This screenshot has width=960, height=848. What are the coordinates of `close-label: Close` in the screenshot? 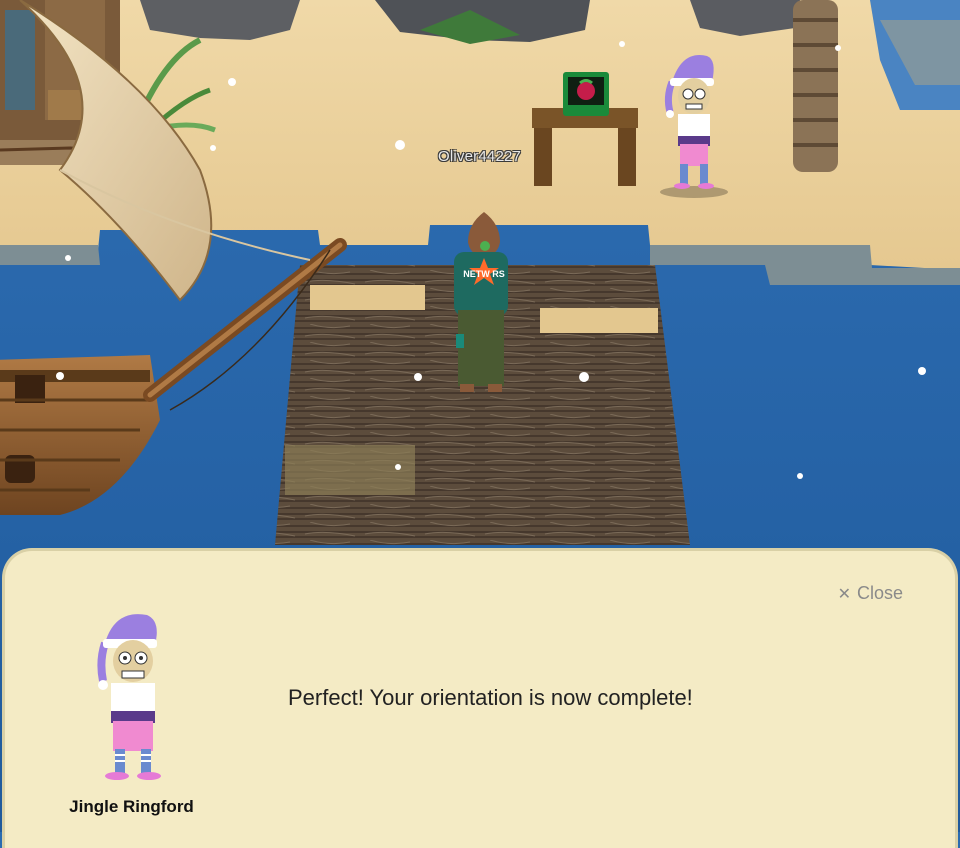 It's located at (879, 593).